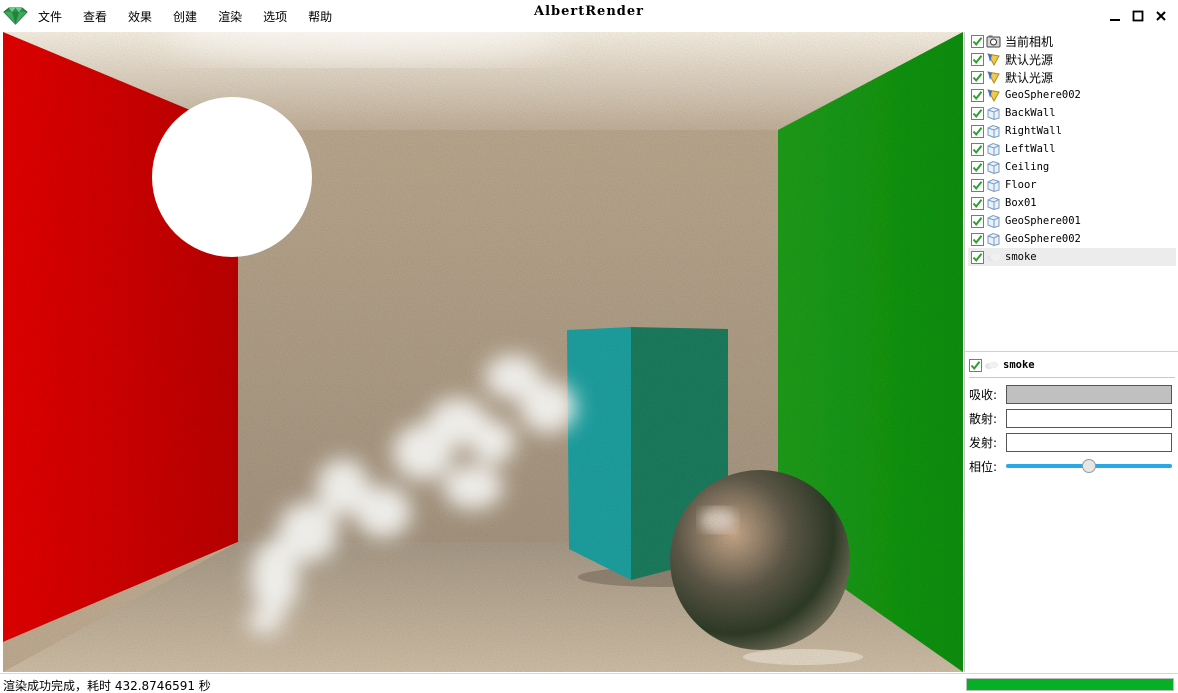 Image resolution: width=1178 pixels, height=693 pixels. What do you see at coordinates (1029, 41) in the screenshot?
I see `tree-item-label: 当前相机` at bounding box center [1029, 41].